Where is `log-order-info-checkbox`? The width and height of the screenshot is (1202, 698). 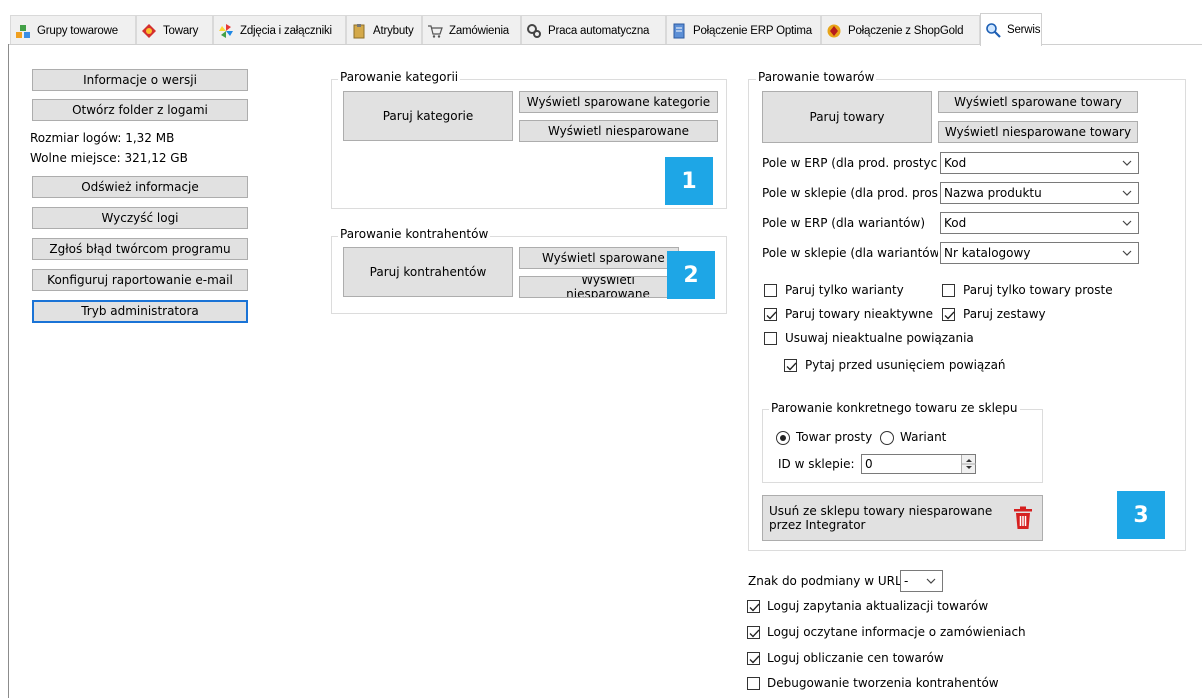 log-order-info-checkbox is located at coordinates (753, 632).